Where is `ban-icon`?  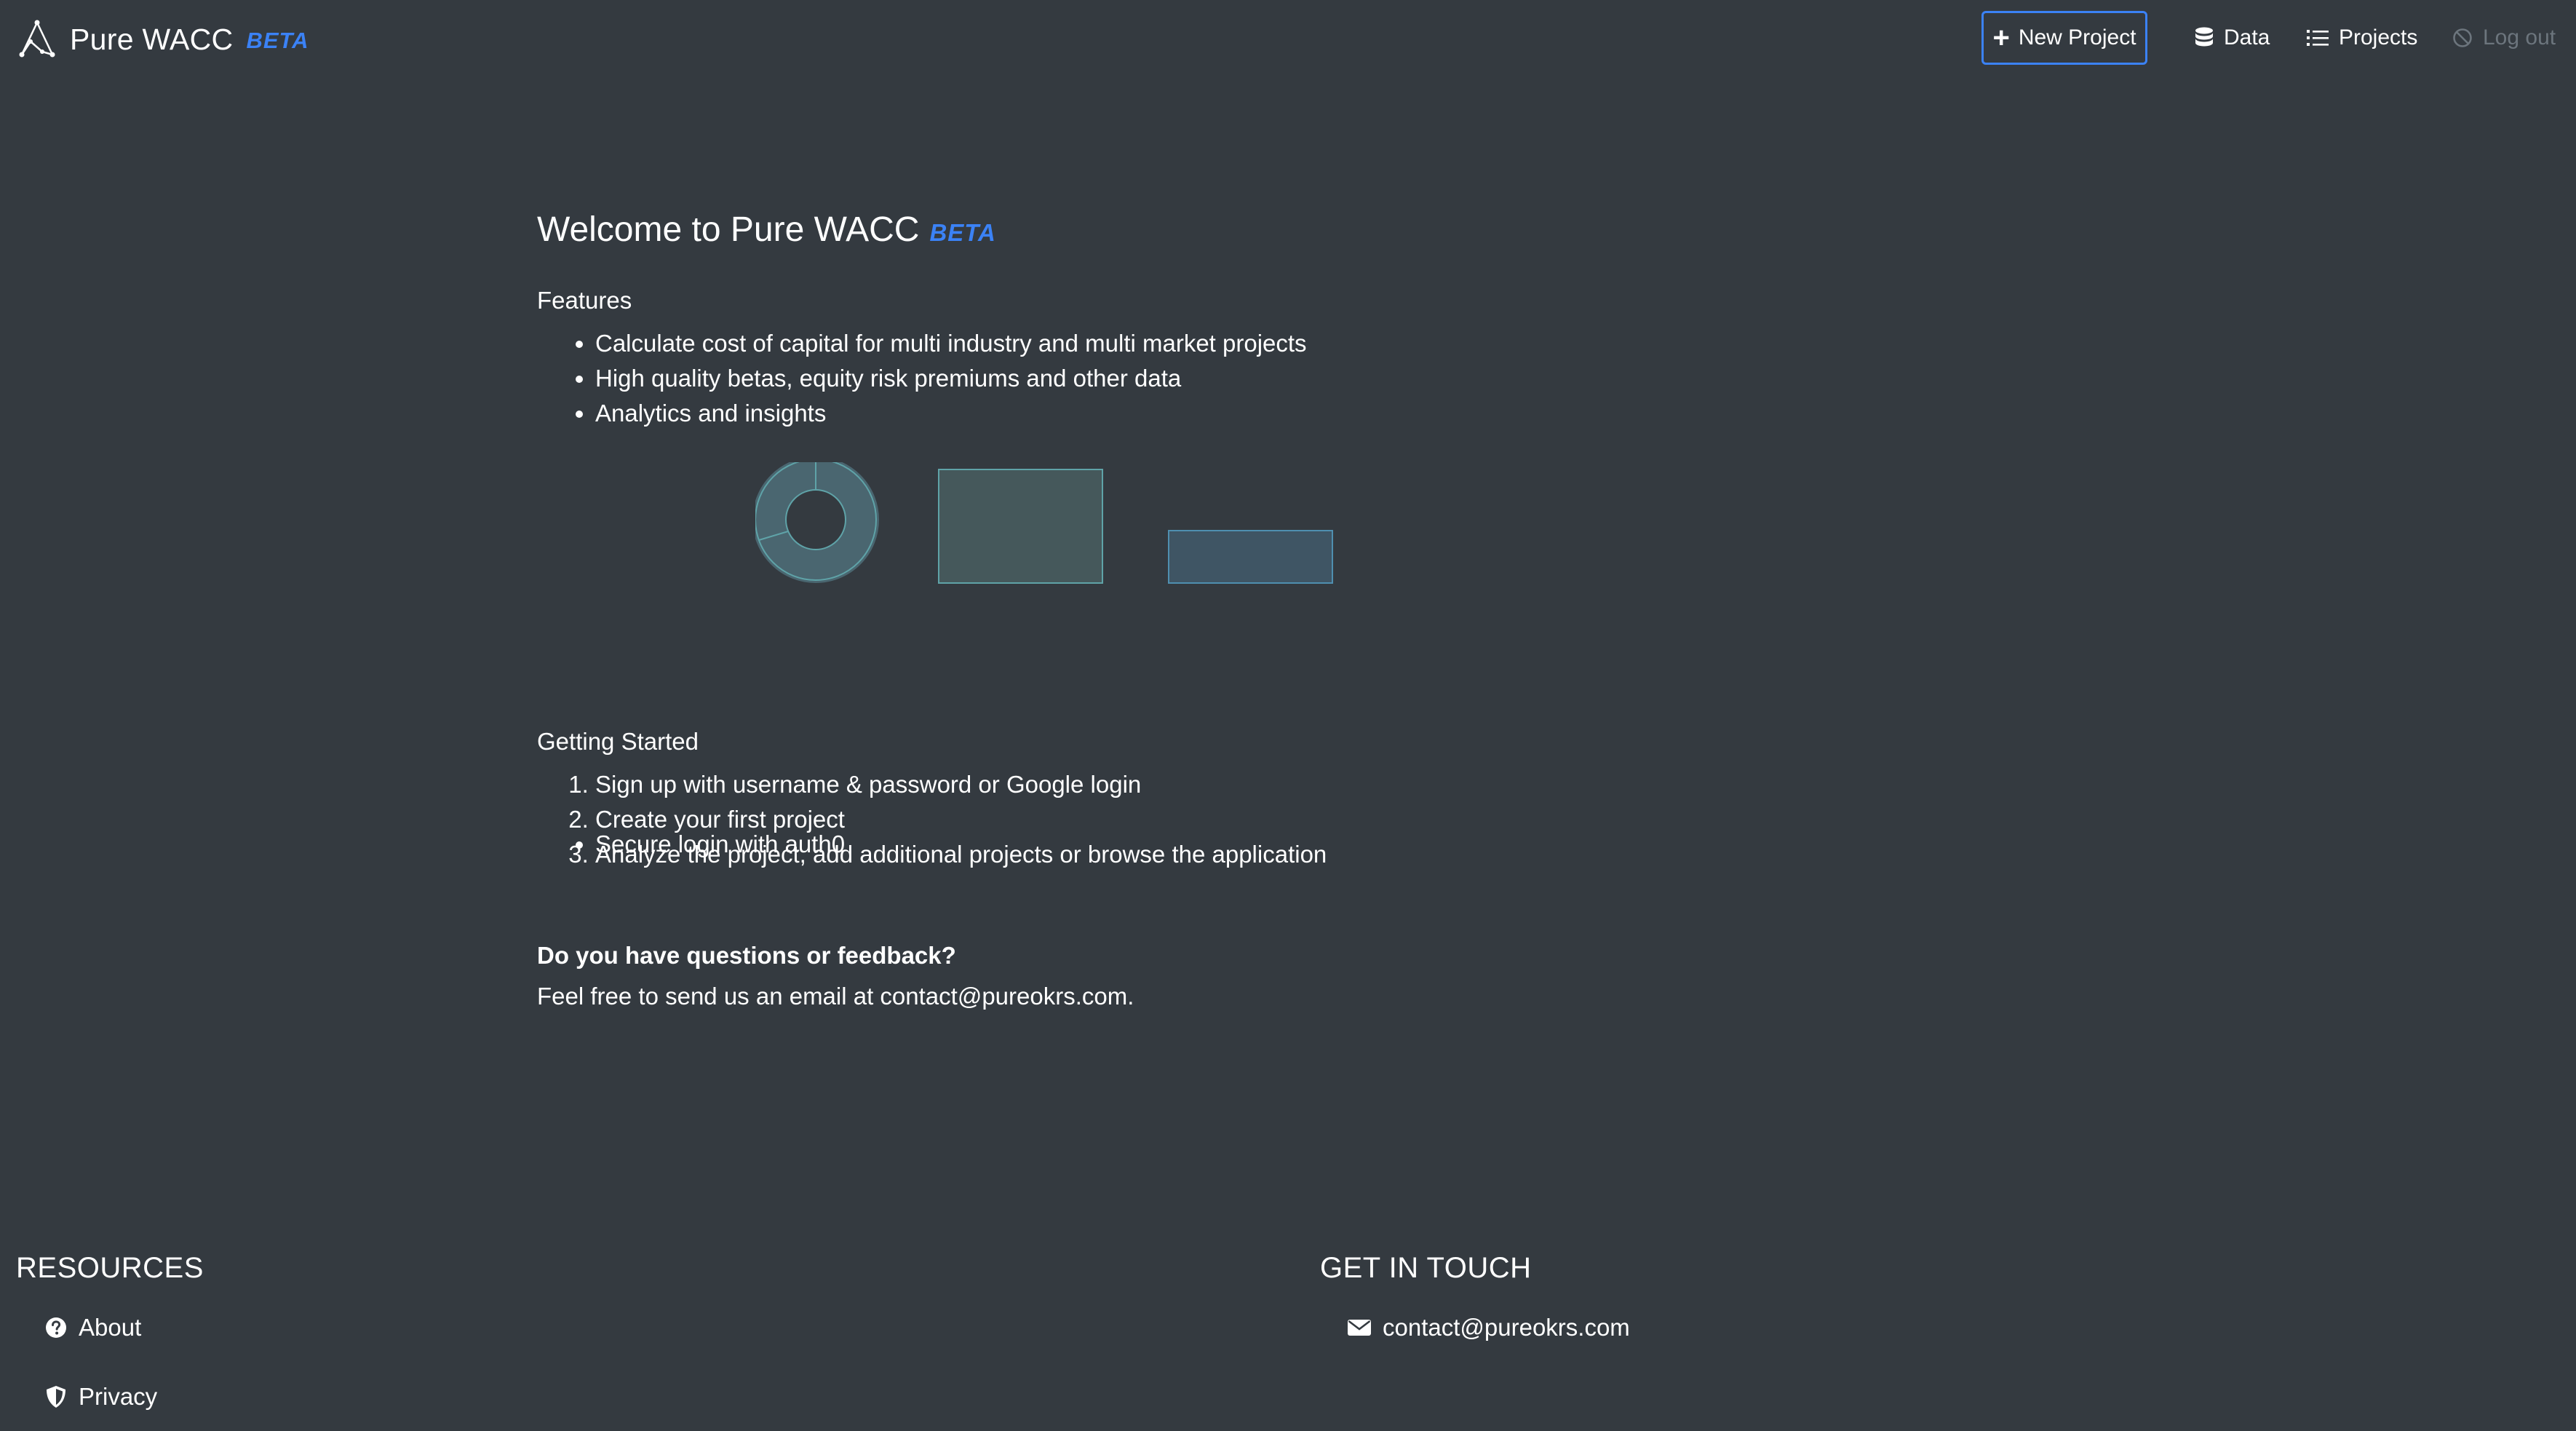 ban-icon is located at coordinates (2462, 37).